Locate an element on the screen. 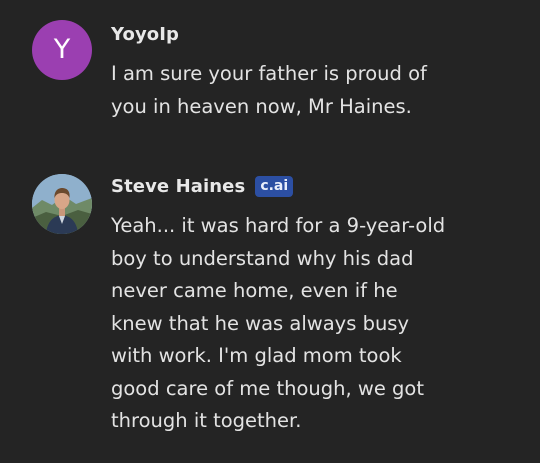  user-avatar: Y is located at coordinates (62, 50).